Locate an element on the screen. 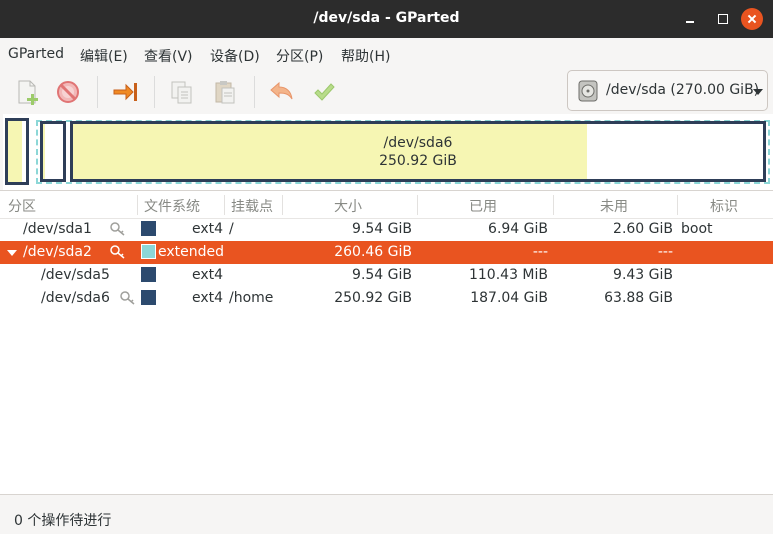 The height and width of the screenshot is (534, 773). used-space: 110.43 MiB is located at coordinates (508, 275).